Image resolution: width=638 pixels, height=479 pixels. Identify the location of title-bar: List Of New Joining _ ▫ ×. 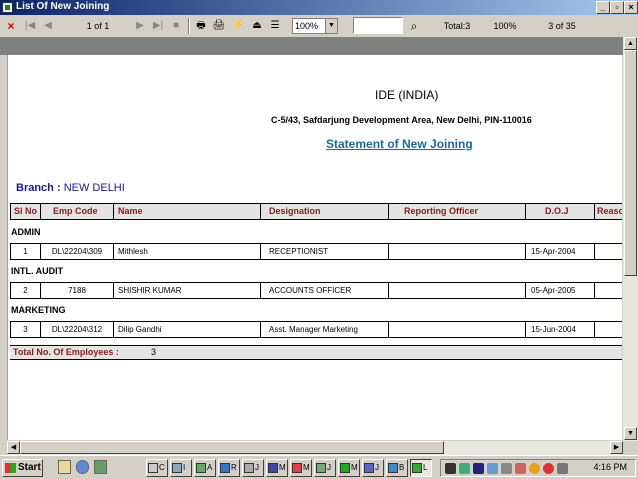
(319, 7).